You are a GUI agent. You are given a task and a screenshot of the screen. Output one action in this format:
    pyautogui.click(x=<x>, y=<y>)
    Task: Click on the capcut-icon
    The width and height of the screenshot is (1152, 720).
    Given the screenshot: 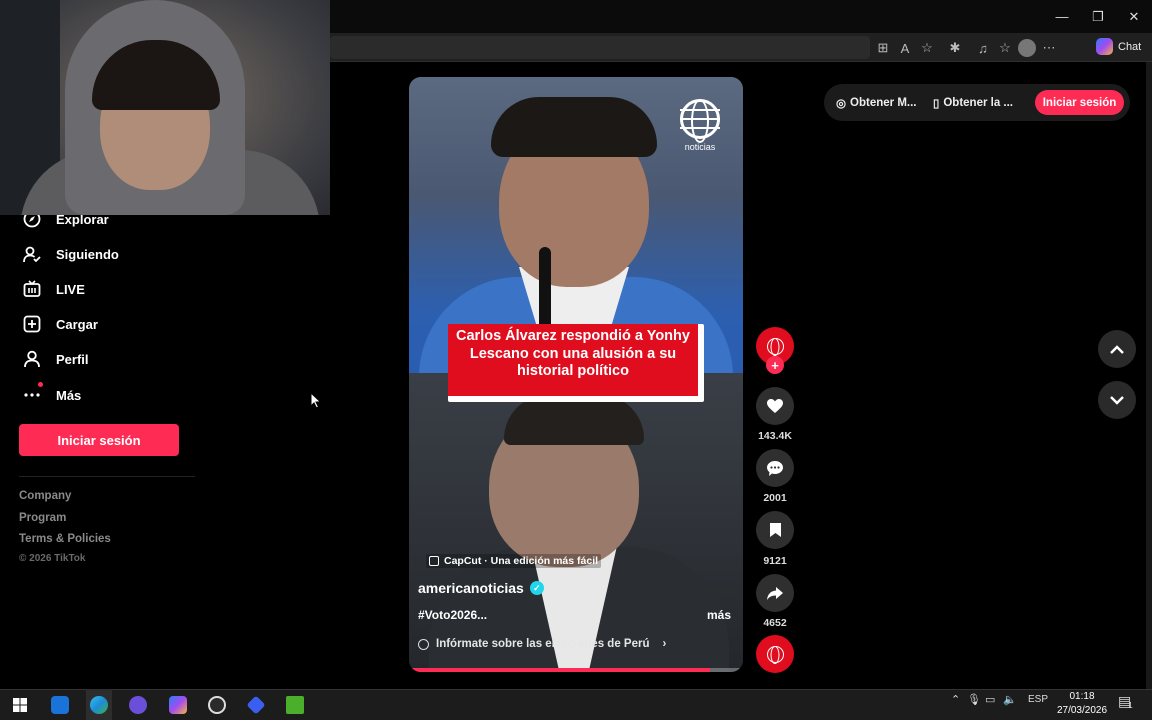 What is the action you would take?
    pyautogui.click(x=434, y=561)
    